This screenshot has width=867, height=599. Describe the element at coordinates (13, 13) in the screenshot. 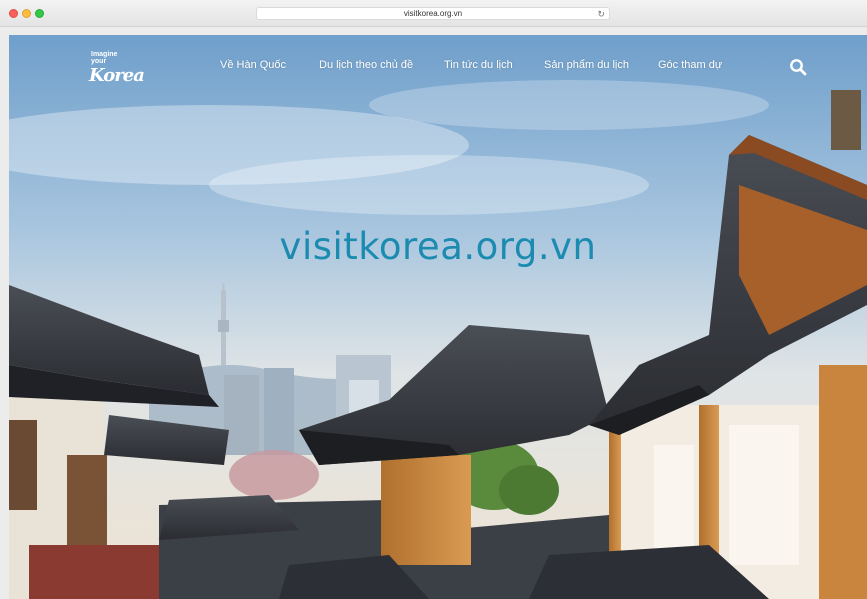

I see `close-window-button` at that location.